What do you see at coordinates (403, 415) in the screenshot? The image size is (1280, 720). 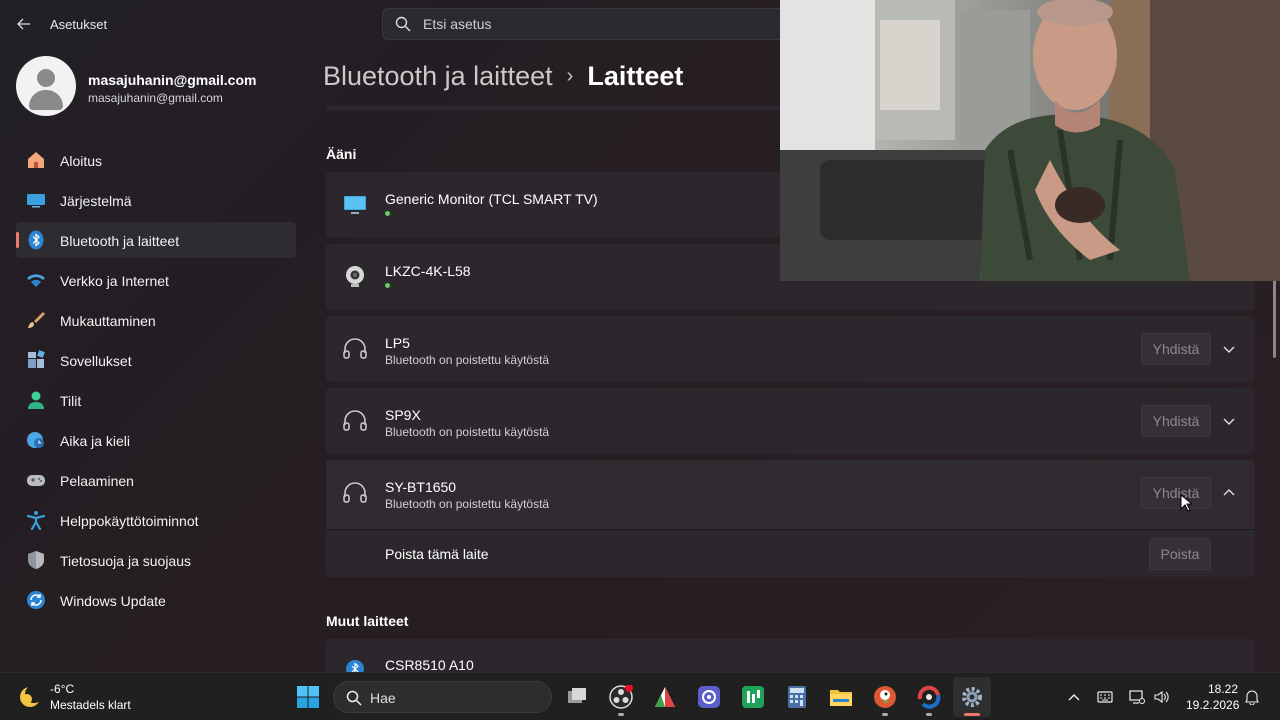 I see `device-name: SP9X` at bounding box center [403, 415].